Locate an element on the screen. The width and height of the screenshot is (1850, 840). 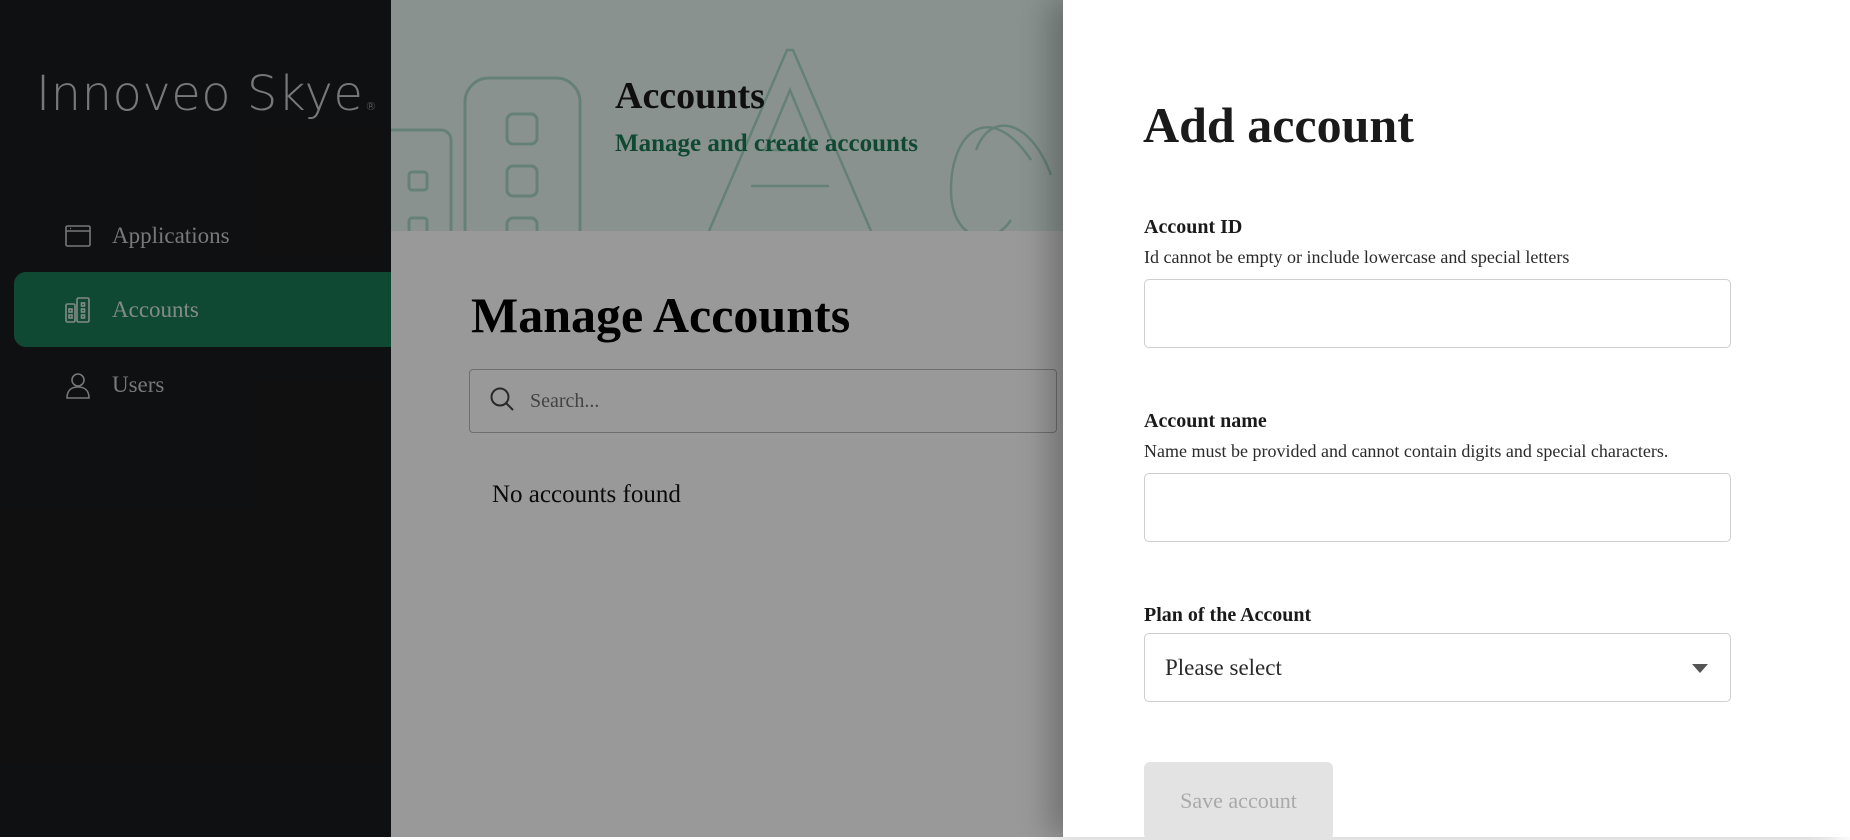
buildings-icon is located at coordinates (78, 310).